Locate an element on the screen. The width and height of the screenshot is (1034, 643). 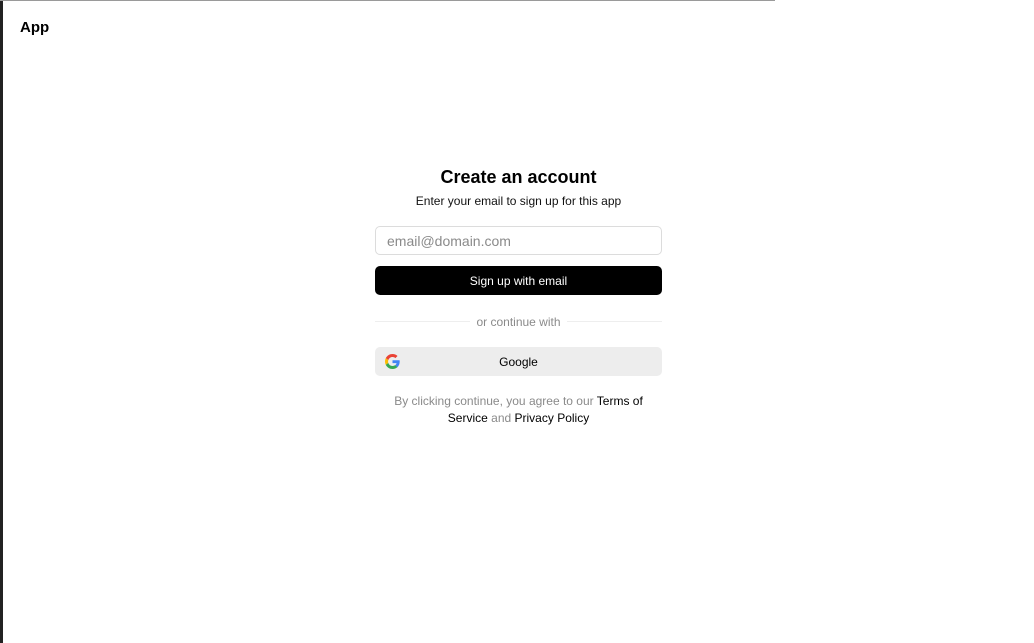
terms-prefix: By clicking continue, you agree to our is located at coordinates (495, 401).